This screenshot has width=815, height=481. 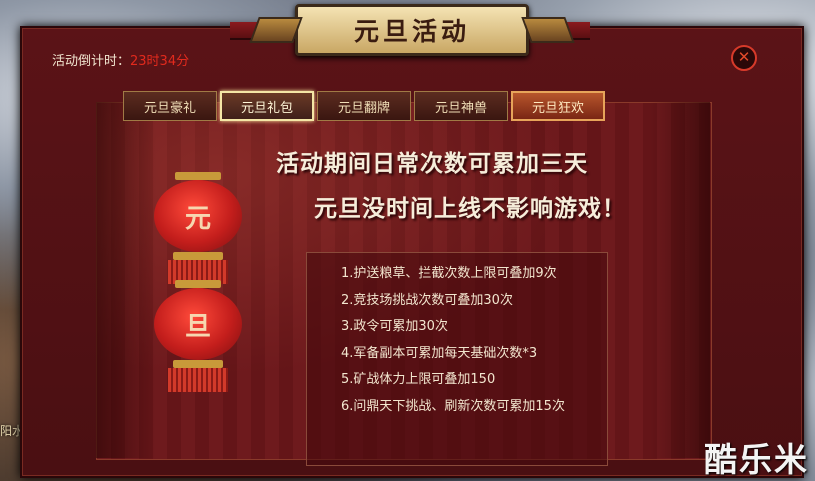 I want to click on countdown-value: 23时34分, so click(x=160, y=61).